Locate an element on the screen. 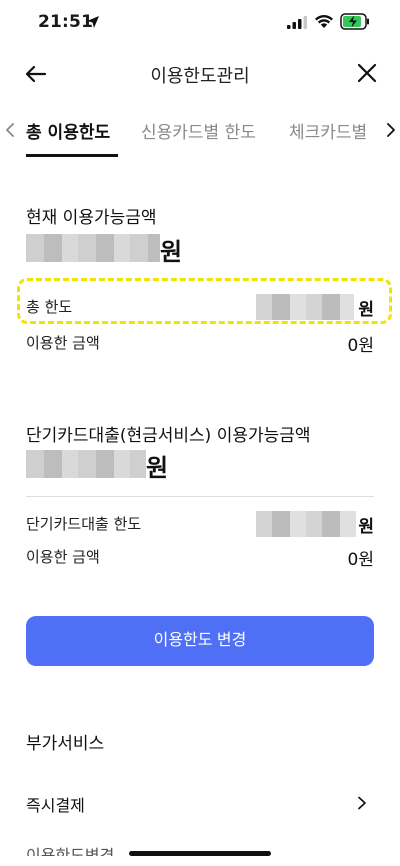 The image size is (400, 866). cash-service-used-value: 0원 is located at coordinates (360, 560).